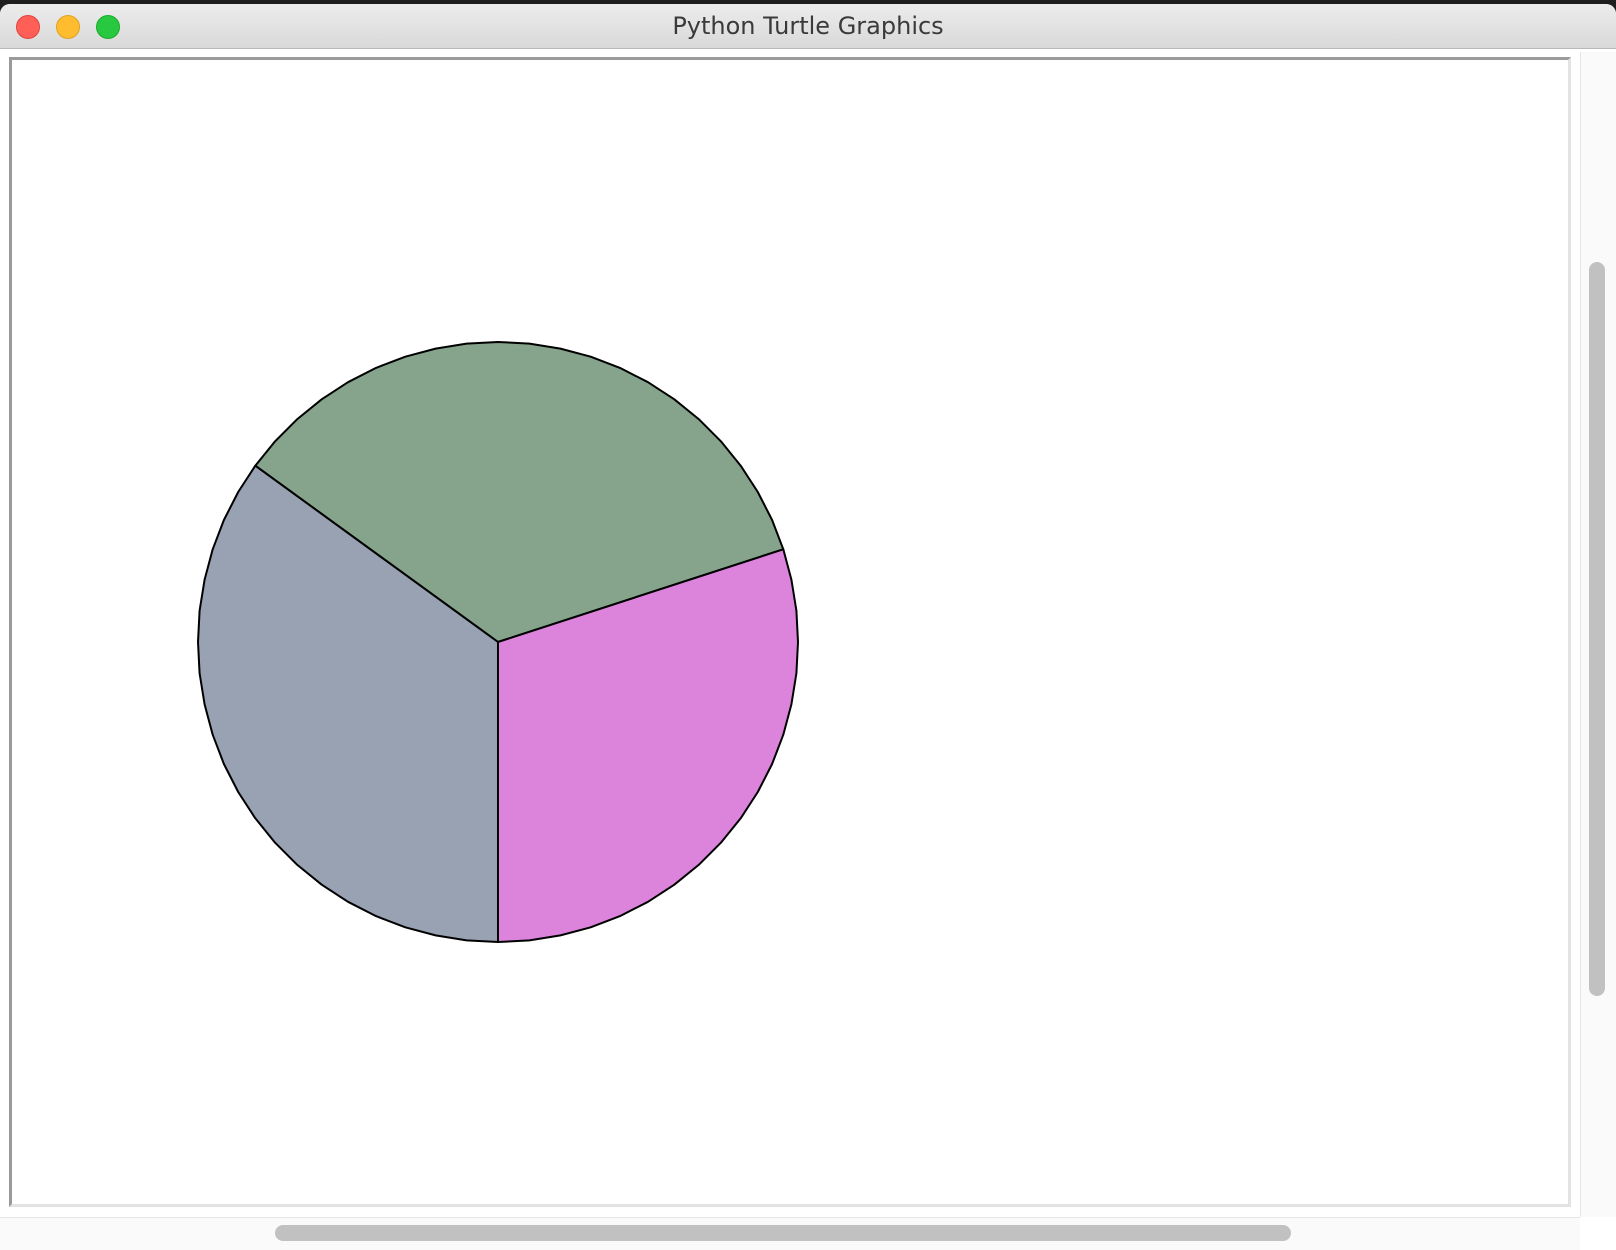 The height and width of the screenshot is (1250, 1616). I want to click on vertical-scroll-thumb, so click(1597, 629).